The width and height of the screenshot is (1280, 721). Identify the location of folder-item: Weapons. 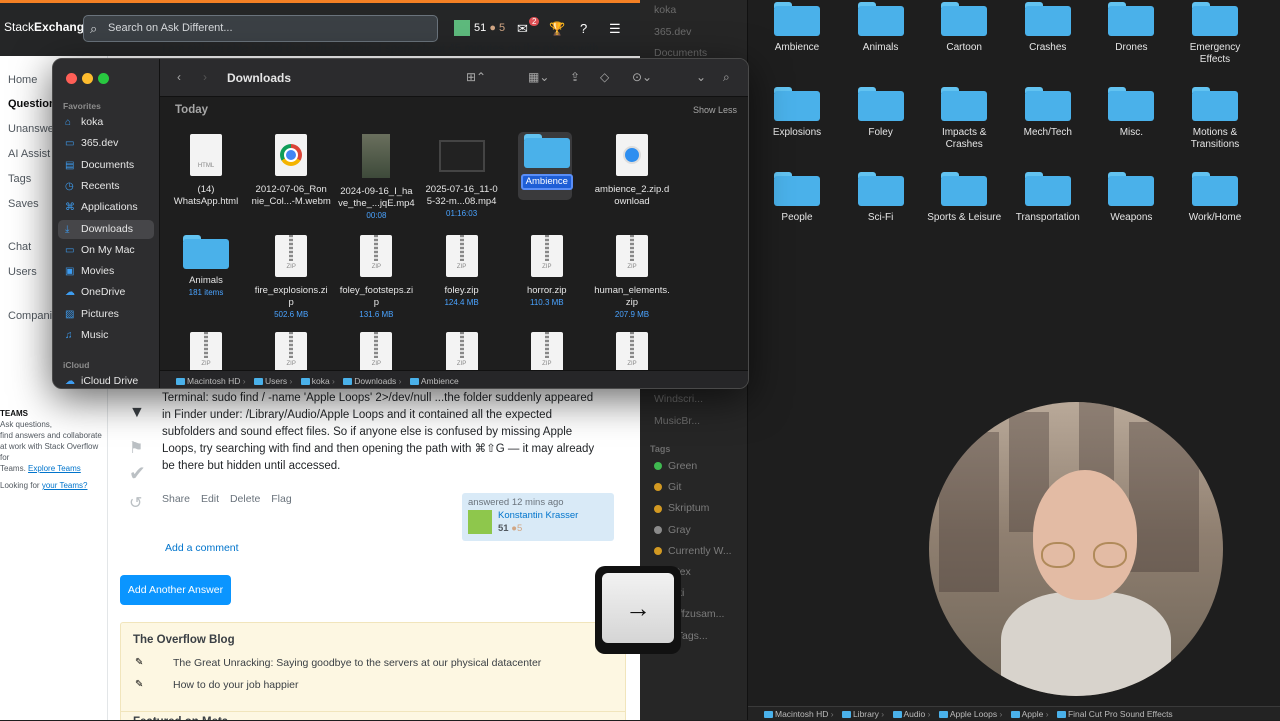
(1131, 198).